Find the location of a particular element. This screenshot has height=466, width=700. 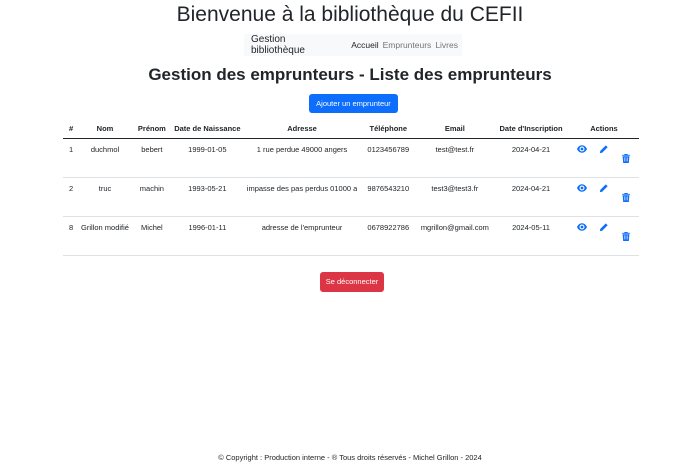

nav-link-accueil: Accueil is located at coordinates (364, 45).